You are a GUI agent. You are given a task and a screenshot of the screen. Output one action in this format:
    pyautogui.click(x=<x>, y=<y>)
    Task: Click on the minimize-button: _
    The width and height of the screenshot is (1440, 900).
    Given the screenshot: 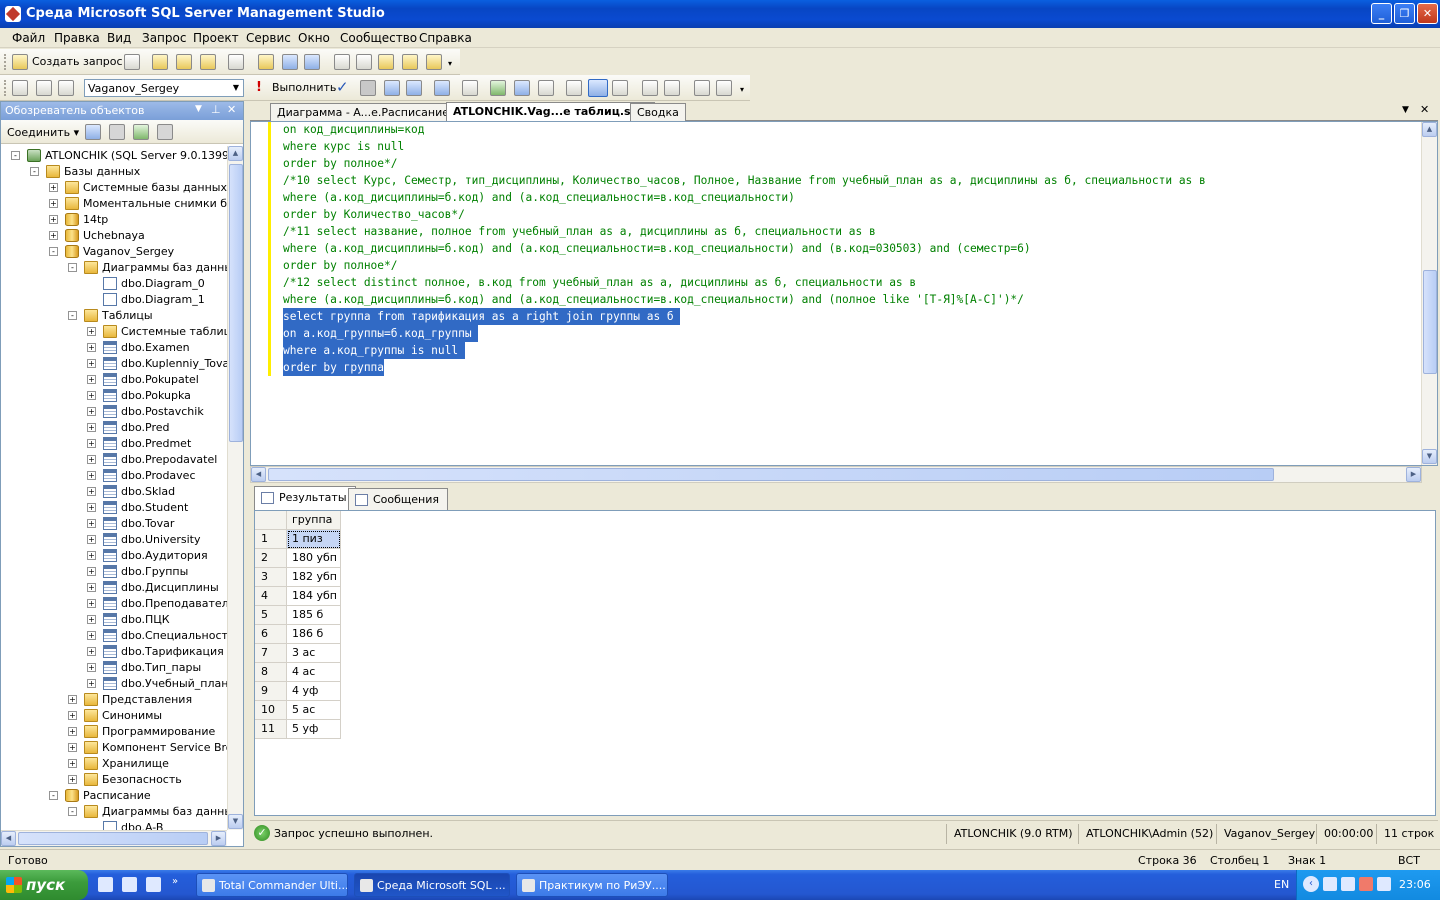 What is the action you would take?
    pyautogui.click(x=1381, y=13)
    